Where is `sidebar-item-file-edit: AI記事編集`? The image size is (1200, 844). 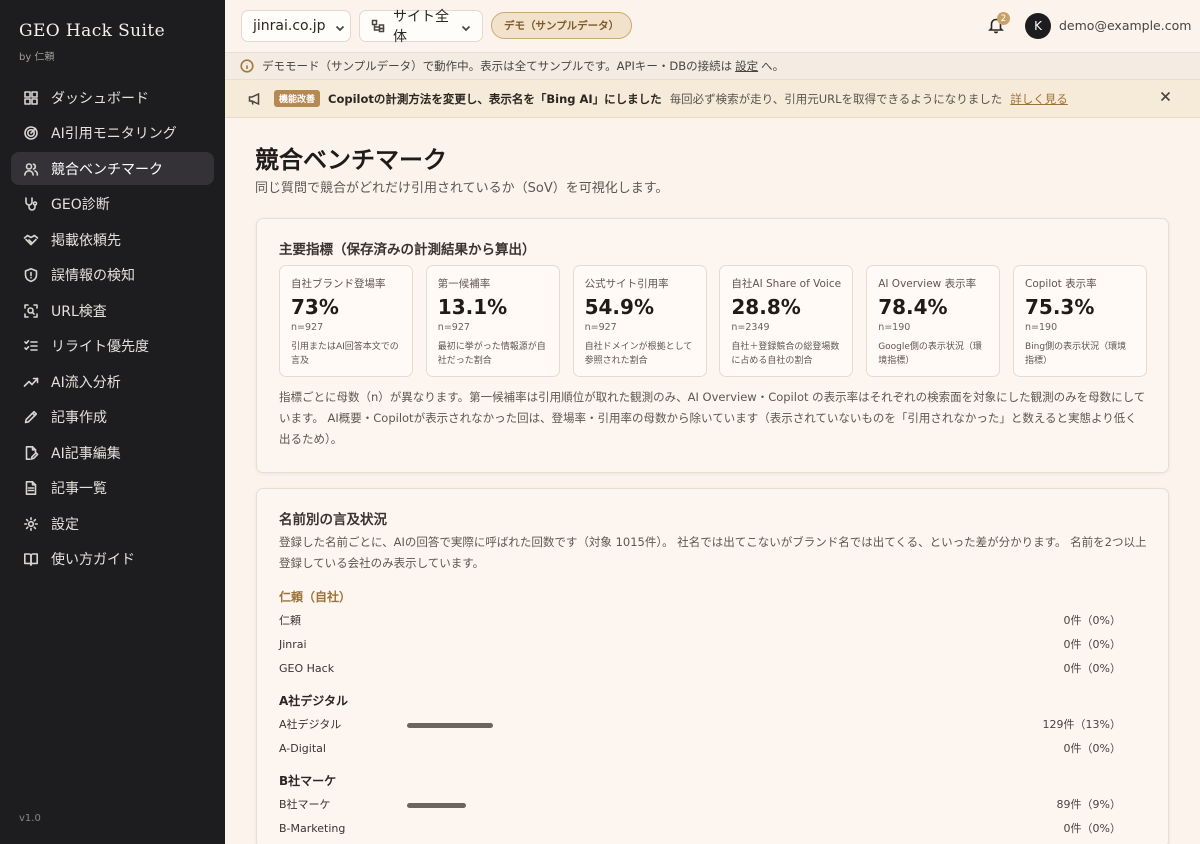
sidebar-item-file-edit: AI記事編集 is located at coordinates (112, 452).